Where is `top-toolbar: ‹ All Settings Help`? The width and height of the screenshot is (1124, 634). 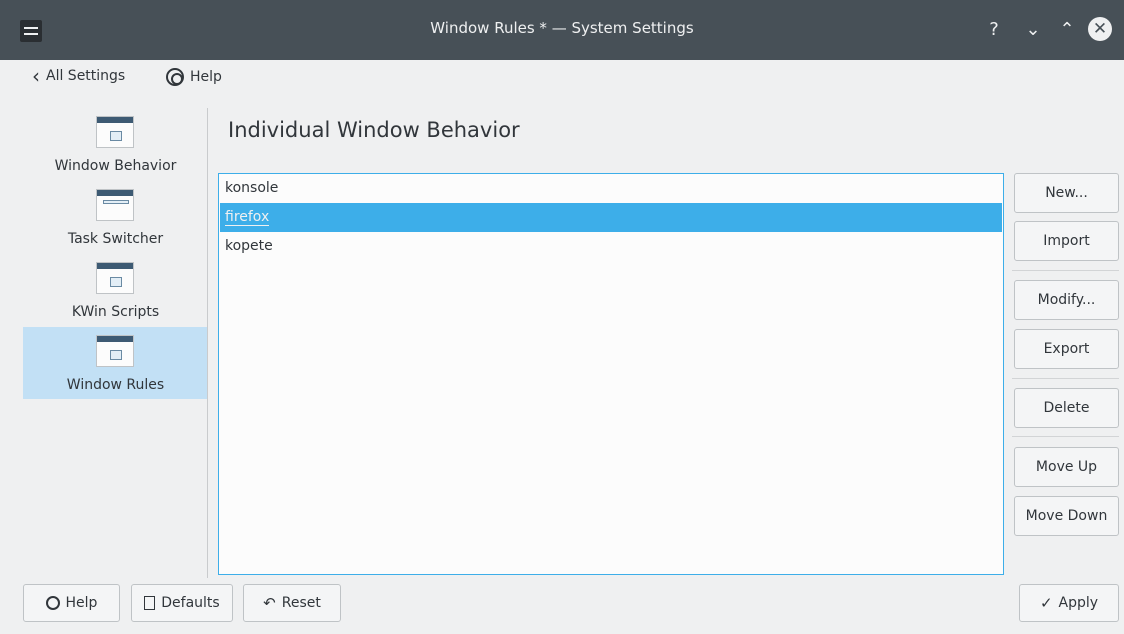 top-toolbar: ‹ All Settings Help is located at coordinates (562, 77).